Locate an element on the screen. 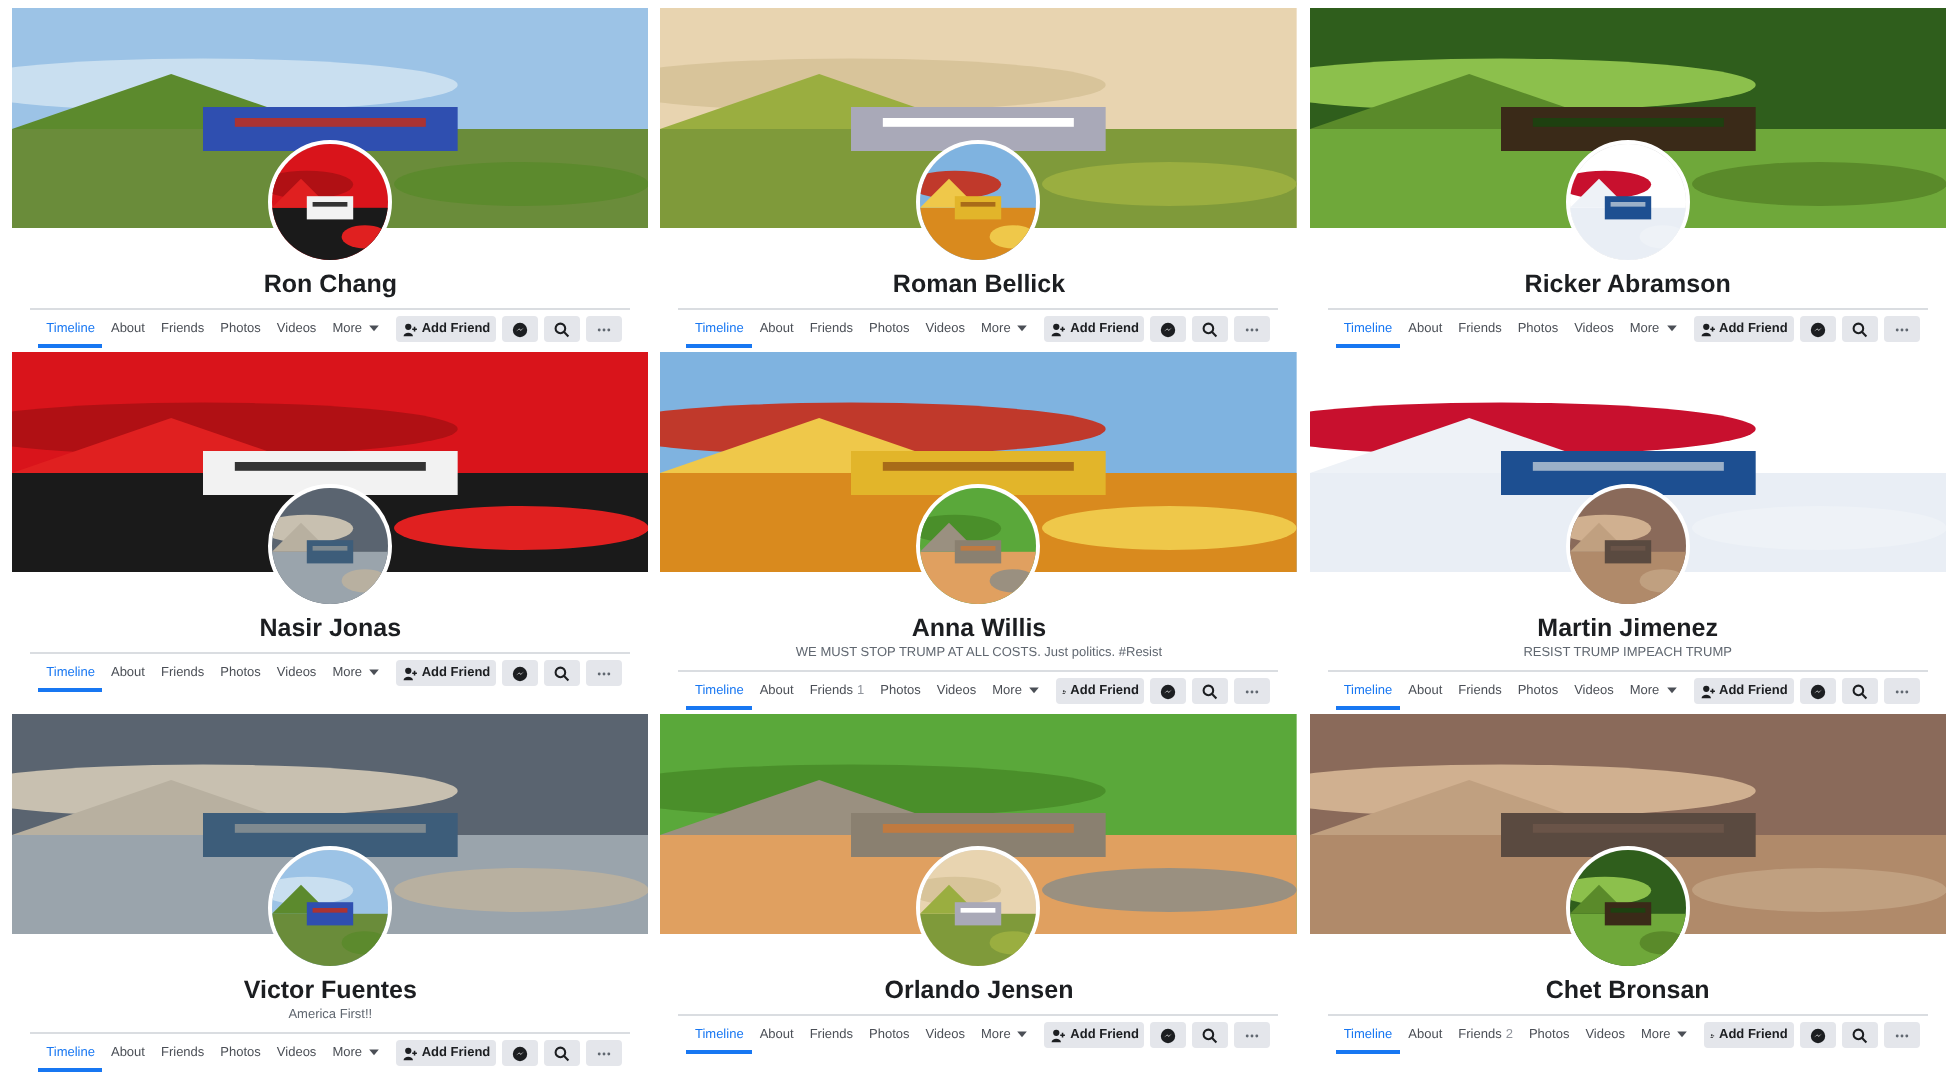 This screenshot has height=1080, width=1958. profile-name: Nasir Jonas is located at coordinates (330, 628).